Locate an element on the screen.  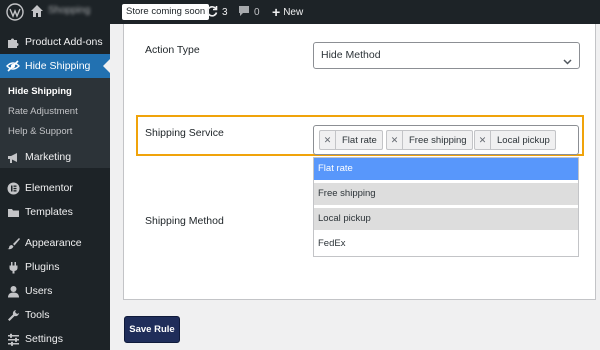
menu-item-settings: Settings is located at coordinates (55, 338).